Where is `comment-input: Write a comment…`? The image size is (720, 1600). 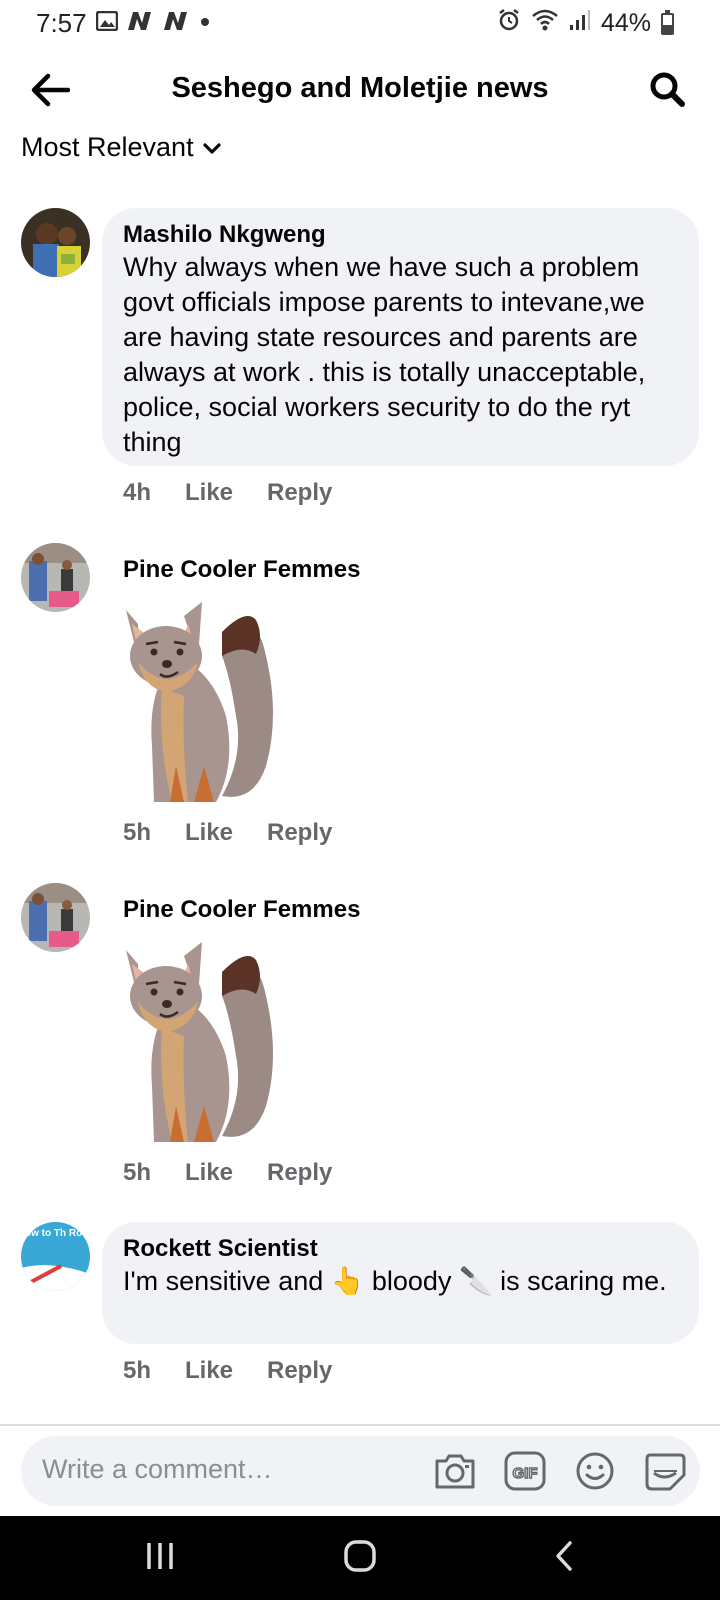 comment-input: Write a comment… is located at coordinates (157, 1469).